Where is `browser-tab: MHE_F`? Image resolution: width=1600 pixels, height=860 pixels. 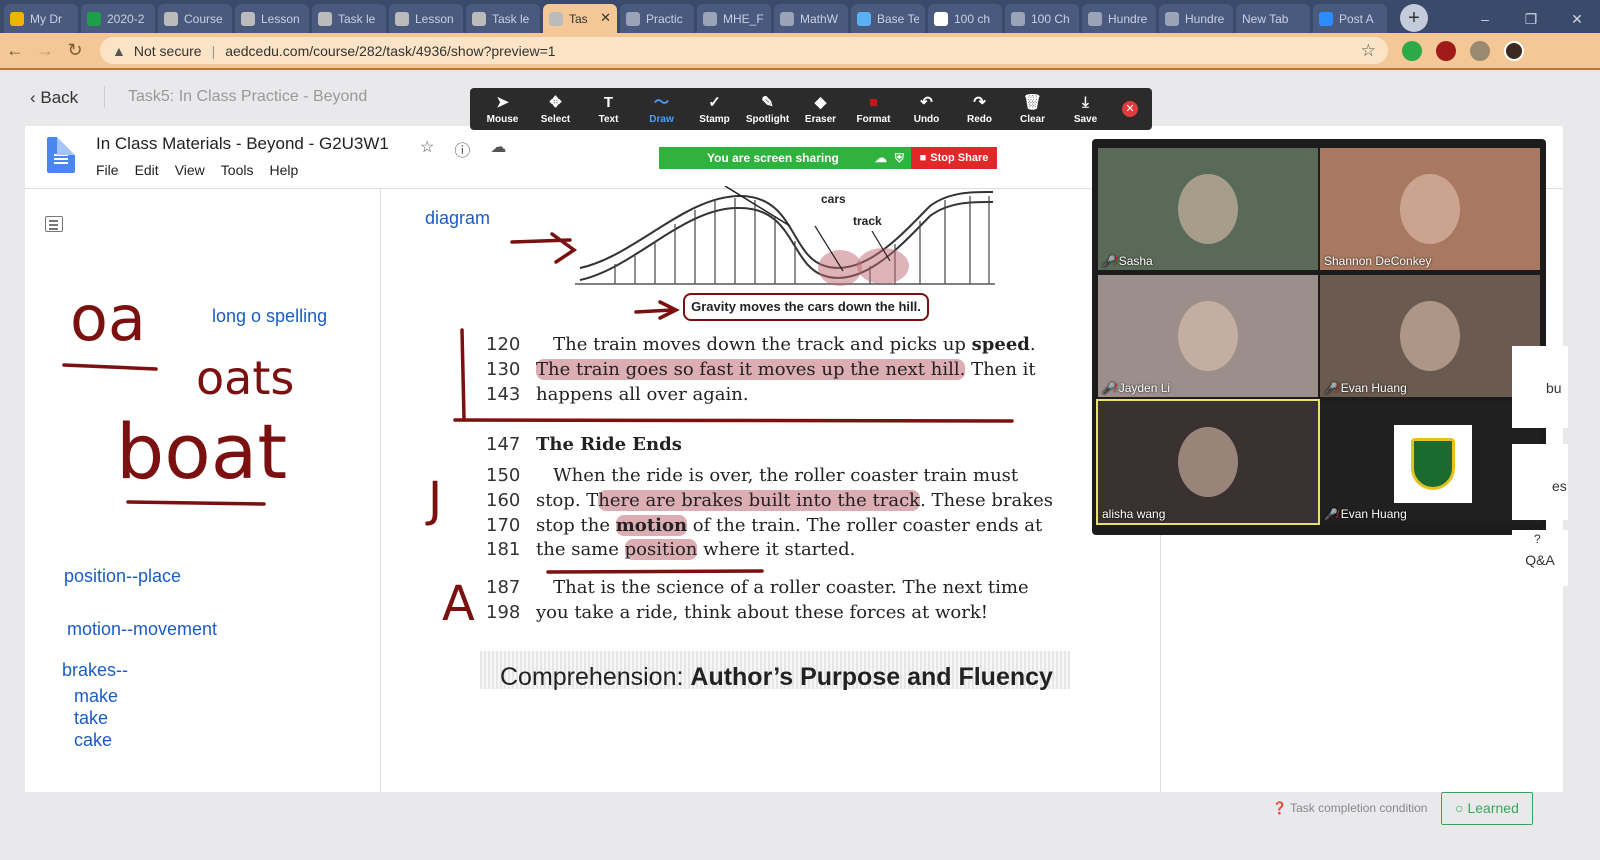
browser-tab: MHE_F is located at coordinates (734, 18).